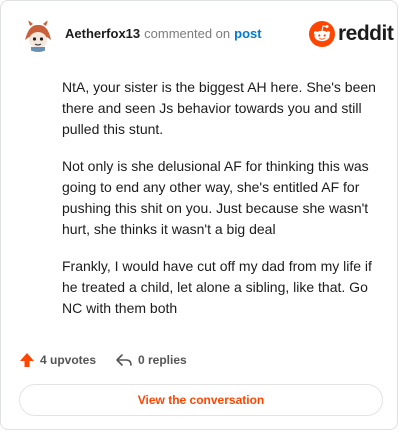  I want to click on upvote-button: 4 upvotes, so click(57, 360).